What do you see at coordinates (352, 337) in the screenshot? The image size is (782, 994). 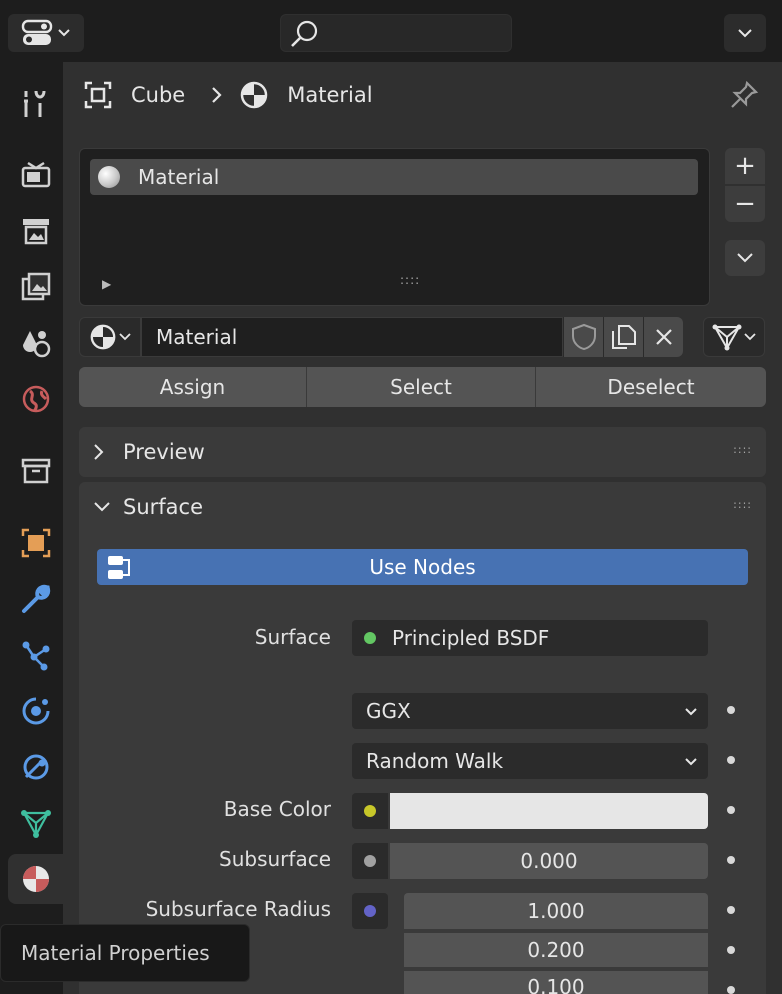 I see `material-name-field: Material` at bounding box center [352, 337].